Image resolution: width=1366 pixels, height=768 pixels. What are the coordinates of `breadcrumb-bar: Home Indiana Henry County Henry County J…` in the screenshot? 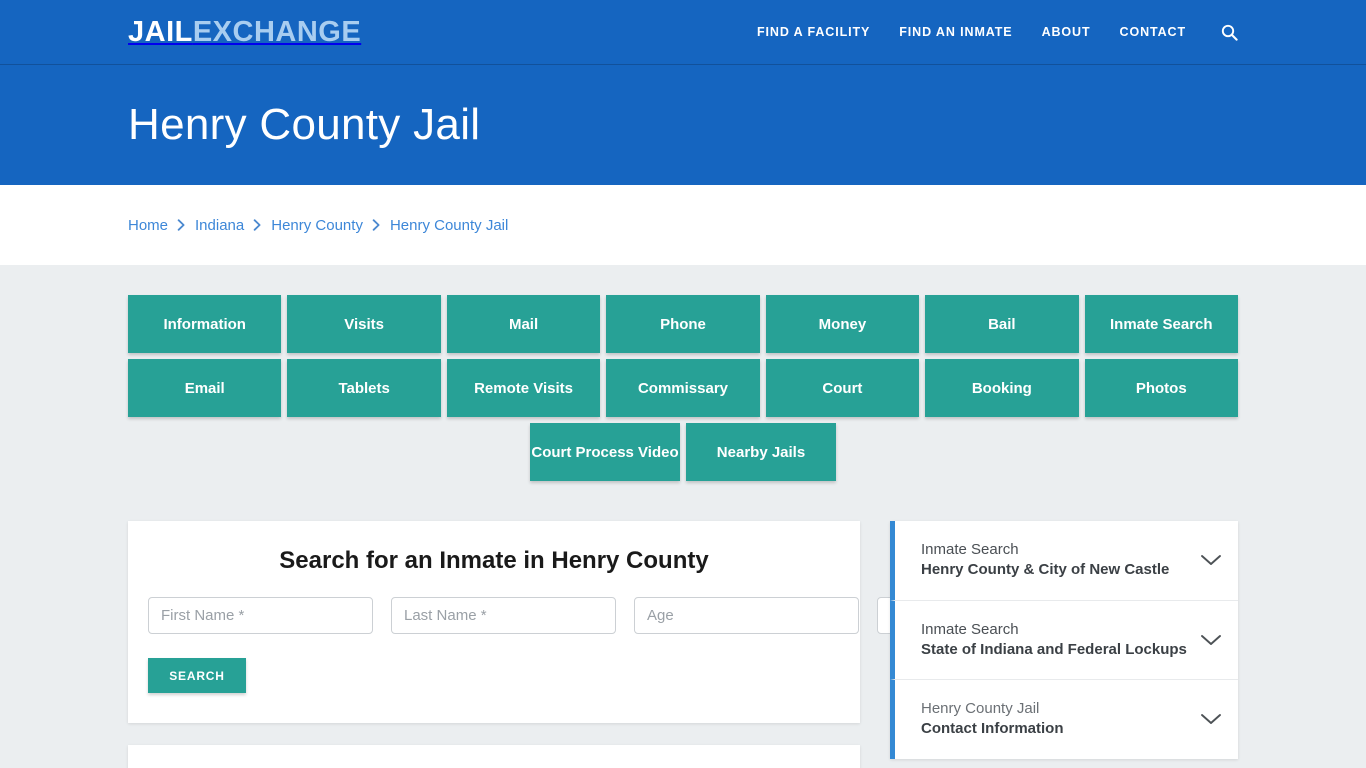 It's located at (683, 225).